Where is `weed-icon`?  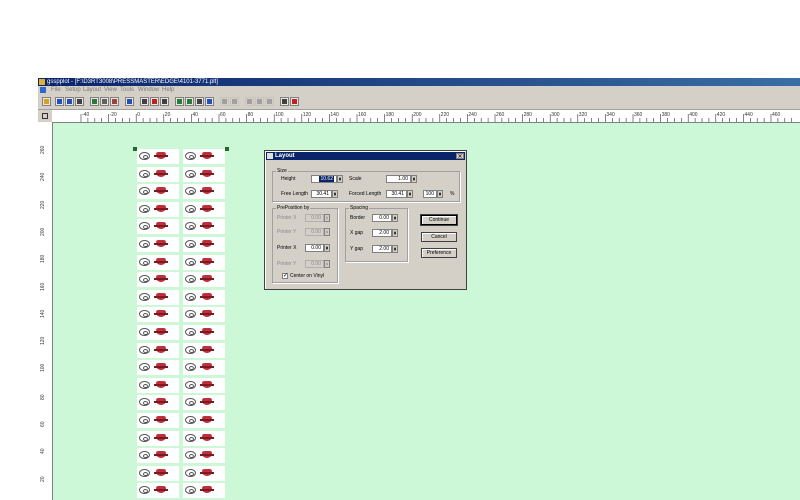 weed-icon is located at coordinates (269, 101).